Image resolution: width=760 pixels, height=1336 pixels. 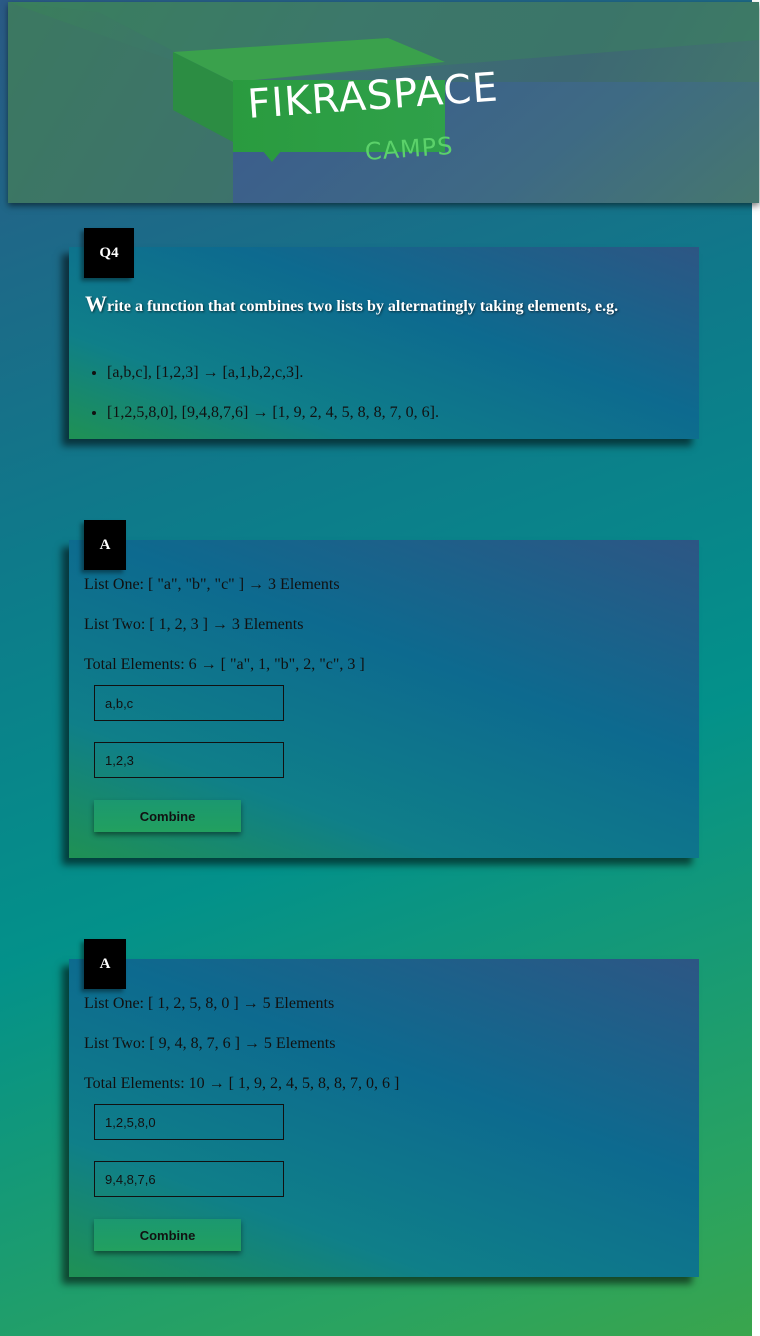 I want to click on logo-part1: FIKRA, so click(x=307, y=100).